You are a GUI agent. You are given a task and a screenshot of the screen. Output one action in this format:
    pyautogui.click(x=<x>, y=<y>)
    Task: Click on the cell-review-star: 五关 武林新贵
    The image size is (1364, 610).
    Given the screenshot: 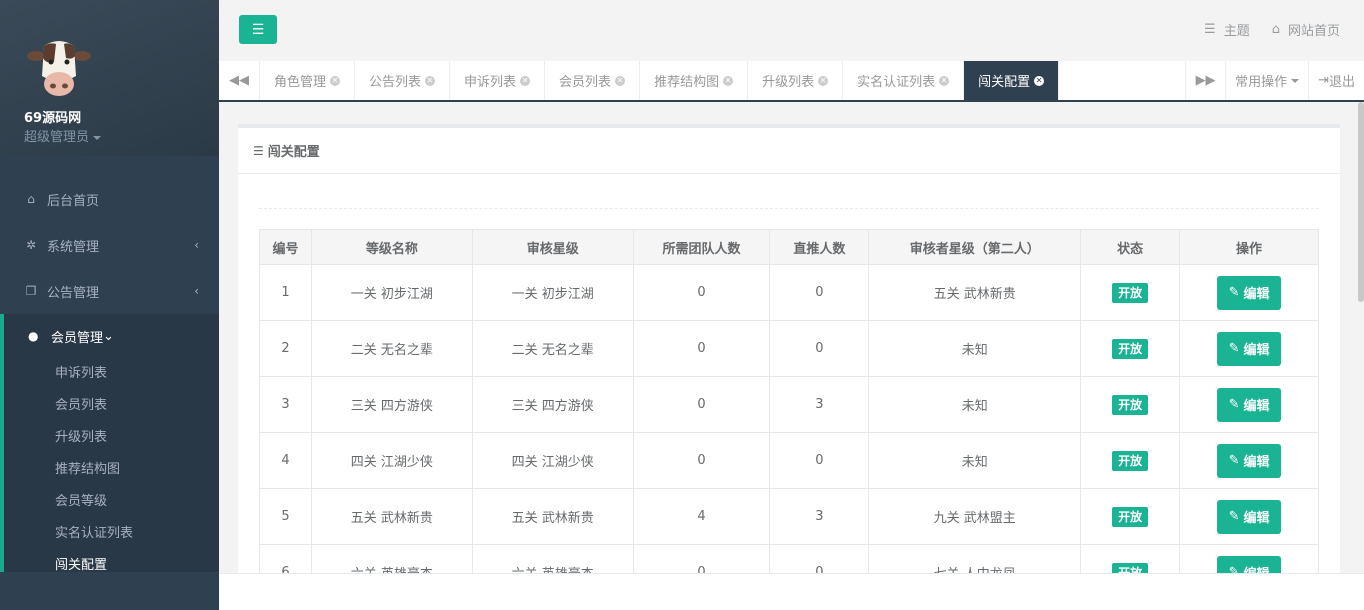 What is the action you would take?
    pyautogui.click(x=552, y=516)
    